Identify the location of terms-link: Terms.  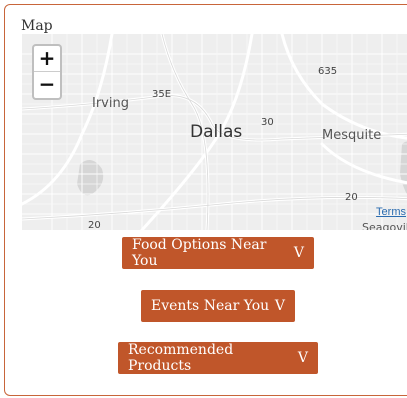
(391, 212).